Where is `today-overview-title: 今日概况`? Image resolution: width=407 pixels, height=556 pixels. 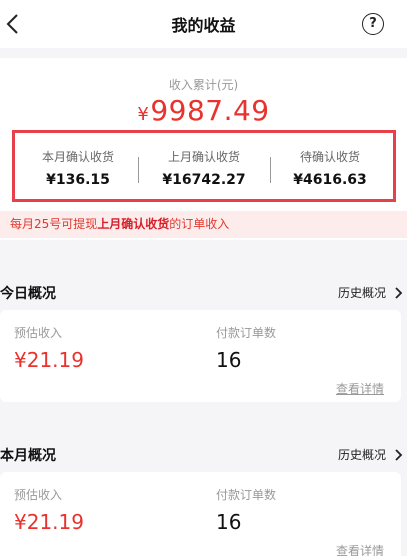
today-overview-title: 今日概况 is located at coordinates (28, 294).